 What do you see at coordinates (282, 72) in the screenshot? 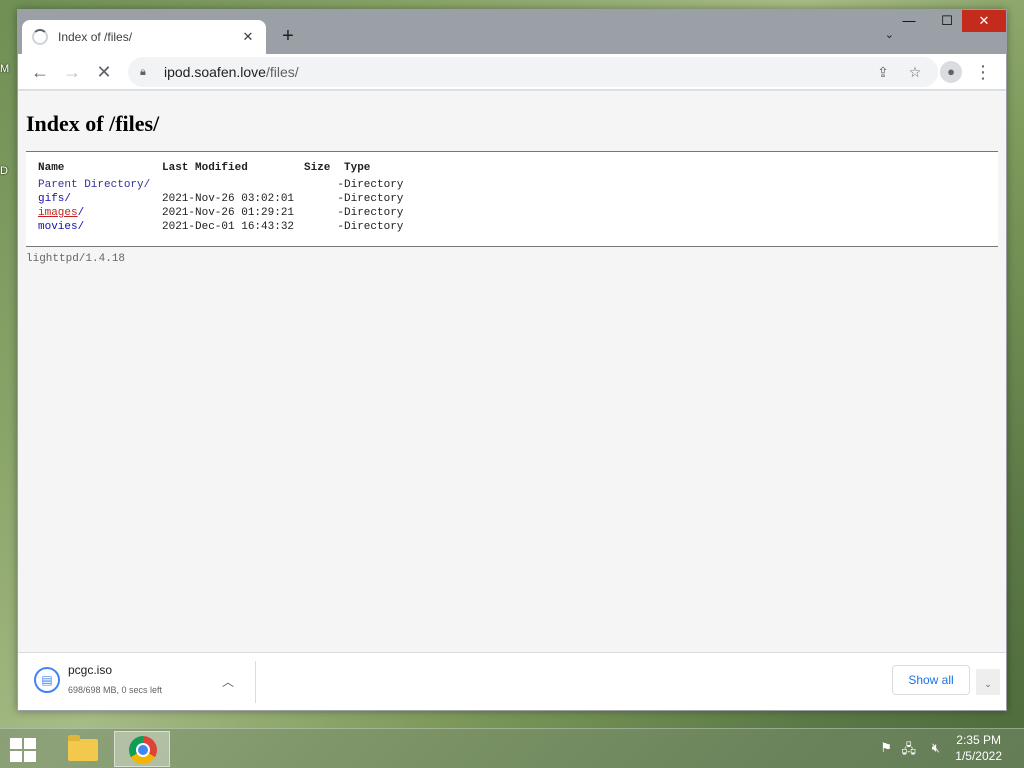
I see `url-path: /files/` at bounding box center [282, 72].